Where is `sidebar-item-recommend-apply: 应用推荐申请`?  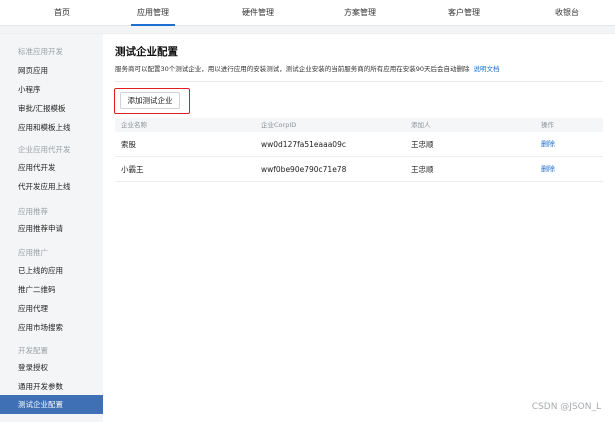
sidebar-item-recommend-apply: 应用推荐申请 is located at coordinates (51, 228).